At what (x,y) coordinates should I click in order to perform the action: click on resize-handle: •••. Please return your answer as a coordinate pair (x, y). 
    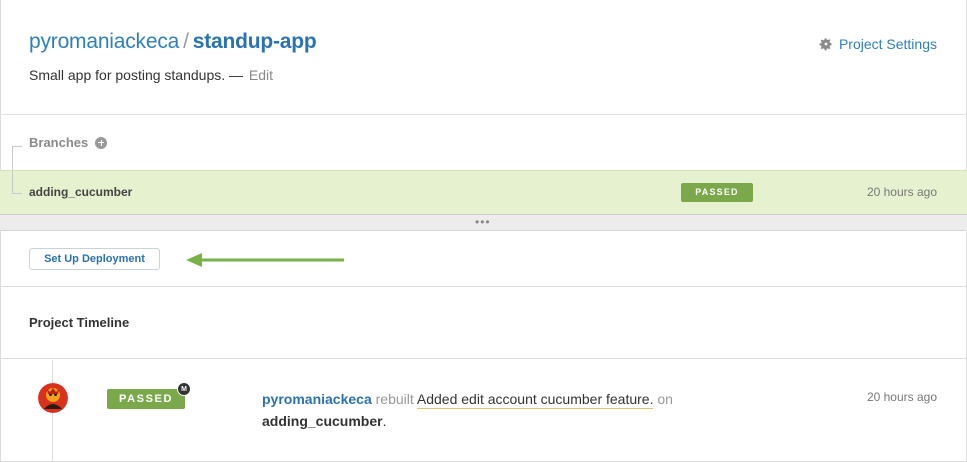
    Looking at the image, I should click on (483, 223).